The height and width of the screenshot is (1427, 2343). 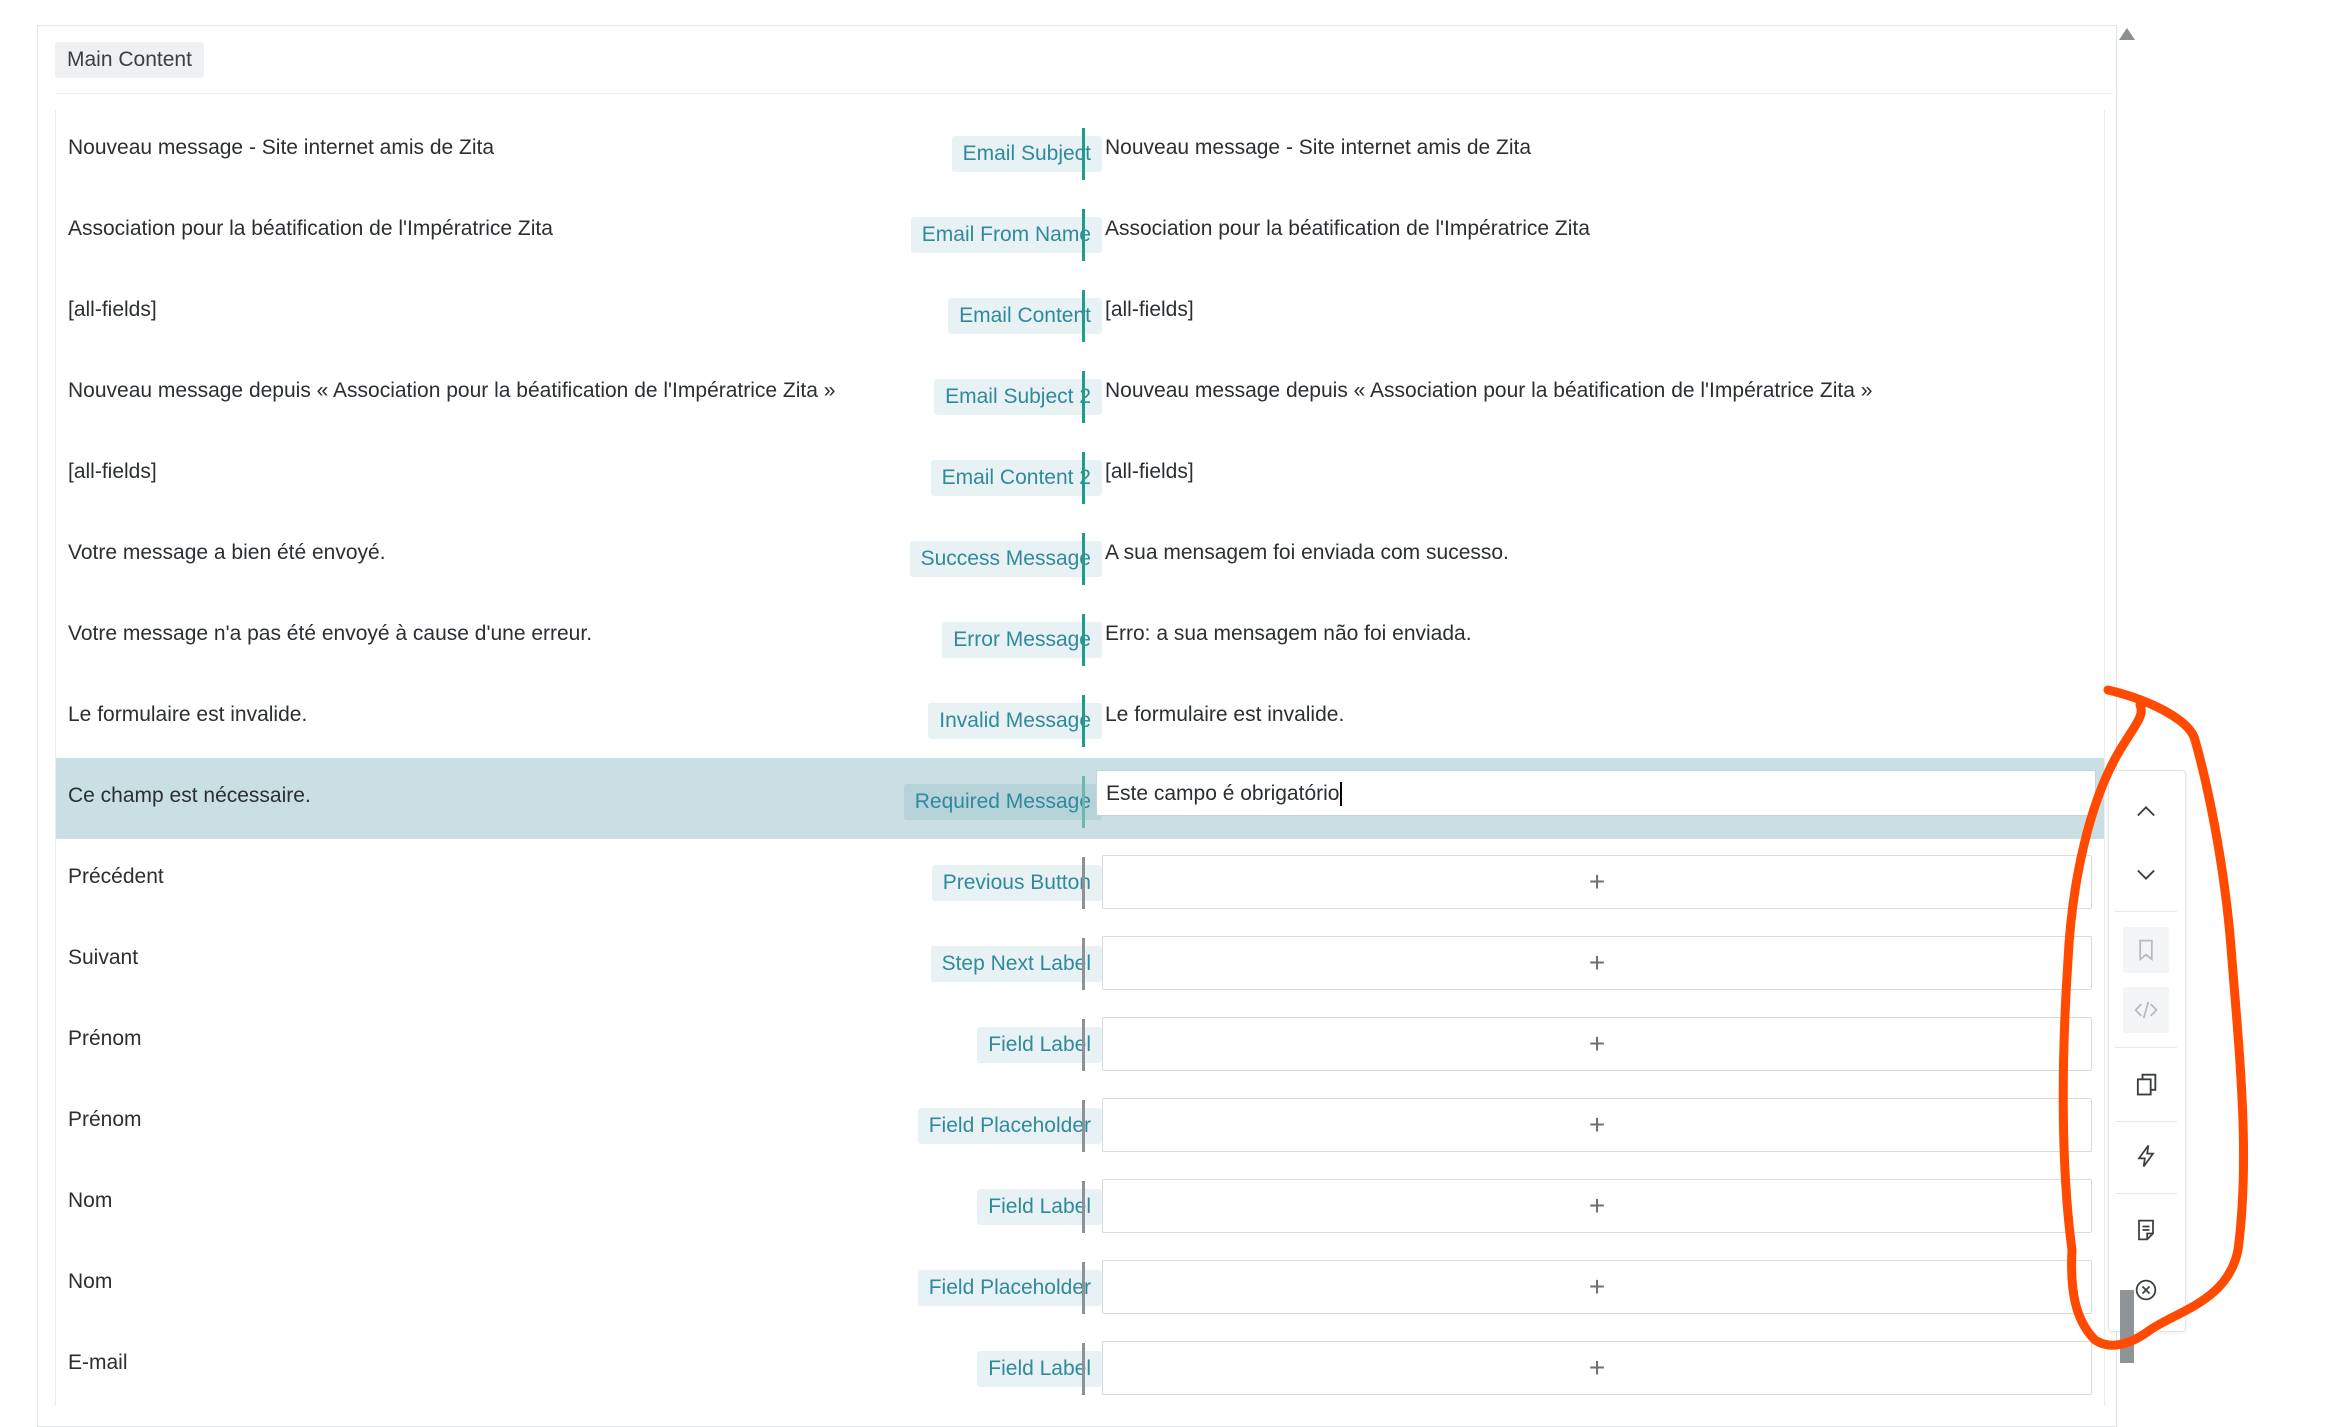 I want to click on section-tag: Main Content, so click(x=129, y=60).